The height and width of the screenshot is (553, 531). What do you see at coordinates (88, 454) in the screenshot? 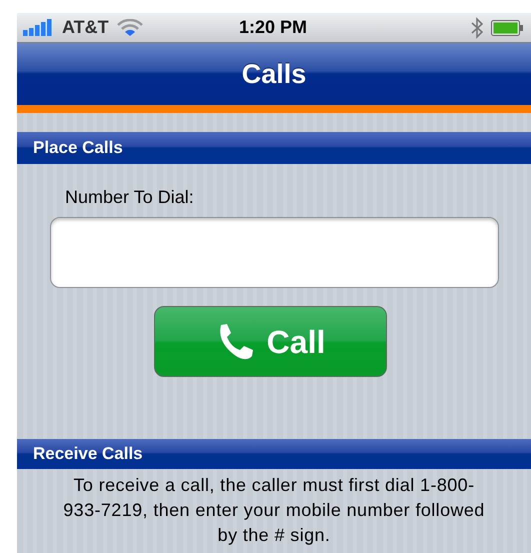
I see `section-header: Receive Calls` at bounding box center [88, 454].